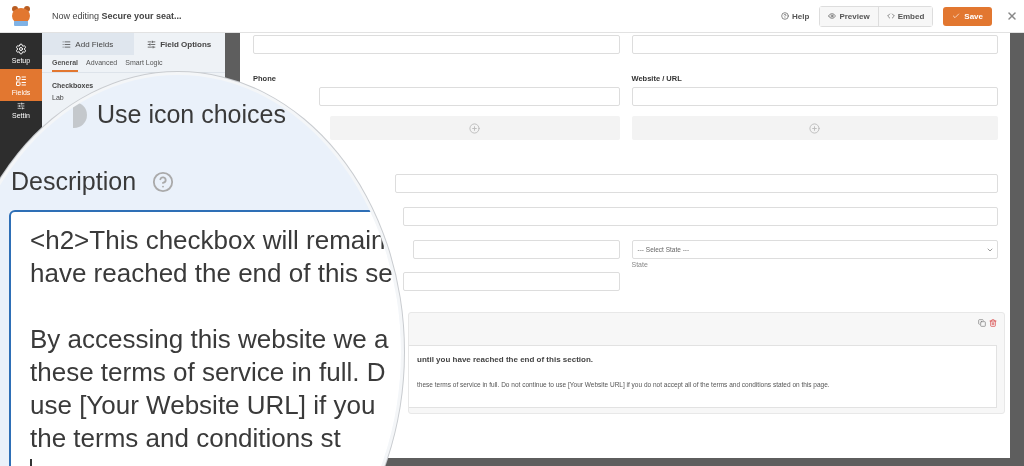 Image resolution: width=1024 pixels, height=466 pixels. I want to click on description-line: <h2>This checkbox will remain, so click(208, 240).